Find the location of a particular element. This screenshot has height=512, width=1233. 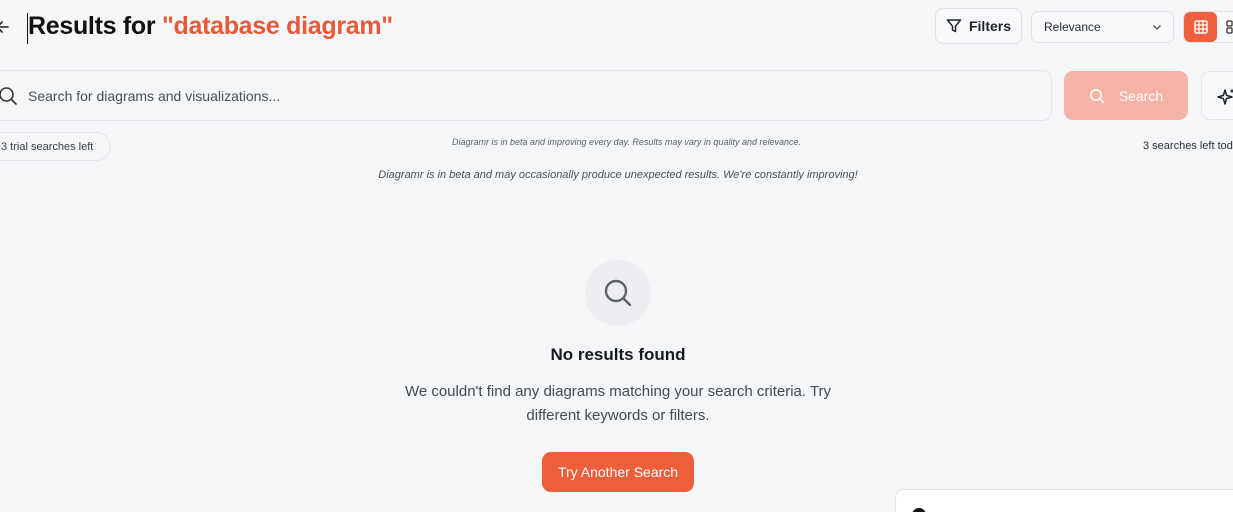

search-button-label: Search is located at coordinates (1141, 95).